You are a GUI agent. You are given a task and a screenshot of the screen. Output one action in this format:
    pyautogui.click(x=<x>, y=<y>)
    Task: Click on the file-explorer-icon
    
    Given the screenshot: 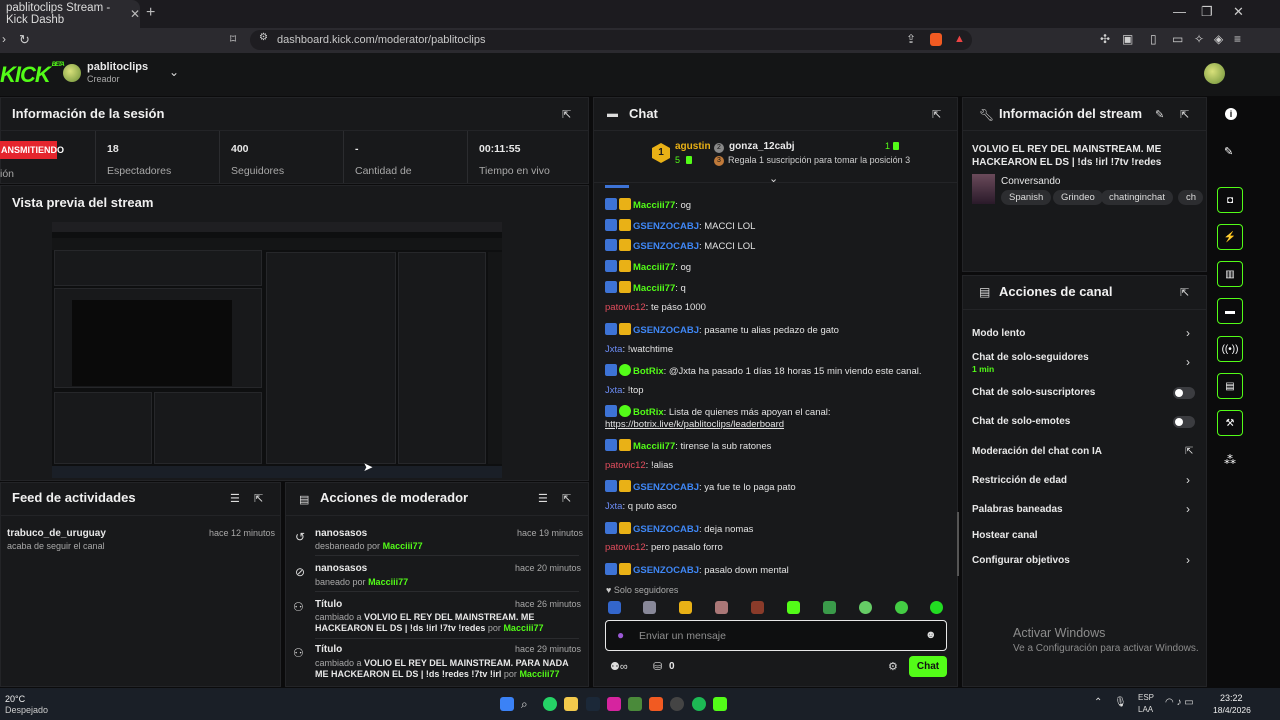 What is the action you would take?
    pyautogui.click(x=571, y=704)
    